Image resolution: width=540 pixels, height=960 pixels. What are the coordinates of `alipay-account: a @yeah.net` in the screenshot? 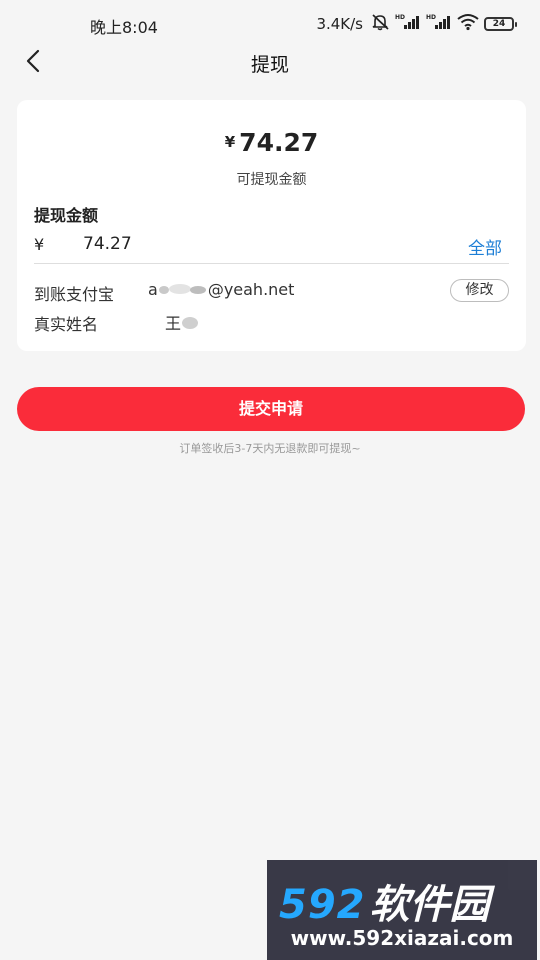 It's located at (221, 290).